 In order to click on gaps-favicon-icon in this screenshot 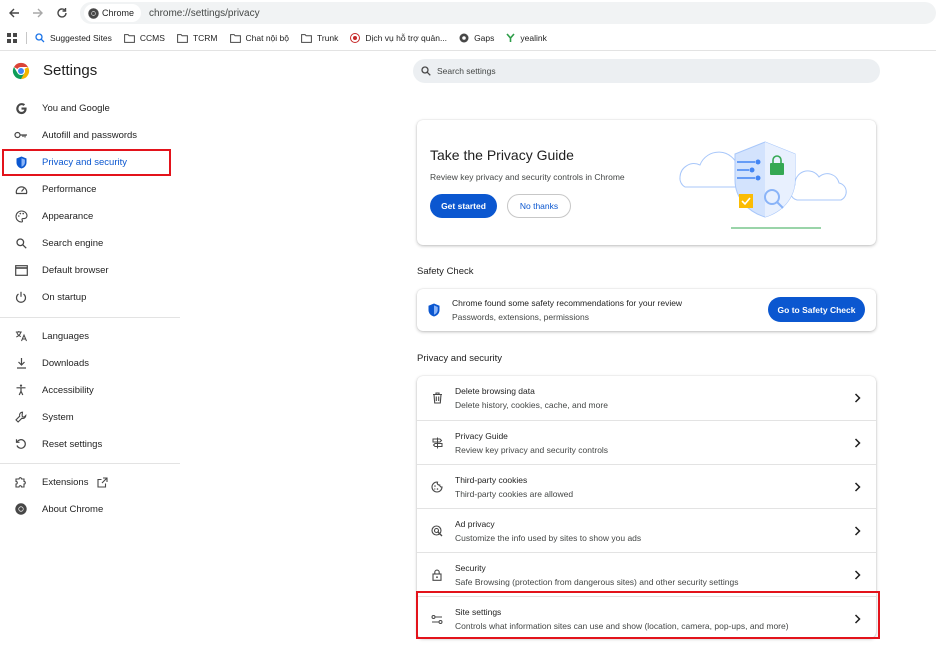, I will do `click(464, 38)`.